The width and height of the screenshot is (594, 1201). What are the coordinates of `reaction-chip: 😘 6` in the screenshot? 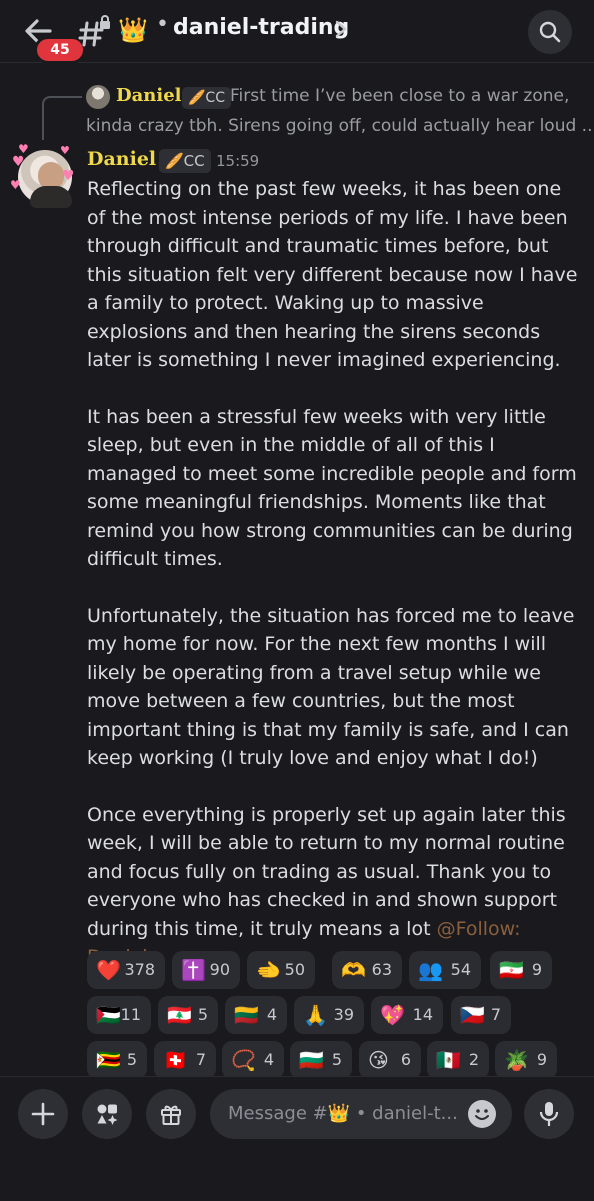 It's located at (390, 1060).